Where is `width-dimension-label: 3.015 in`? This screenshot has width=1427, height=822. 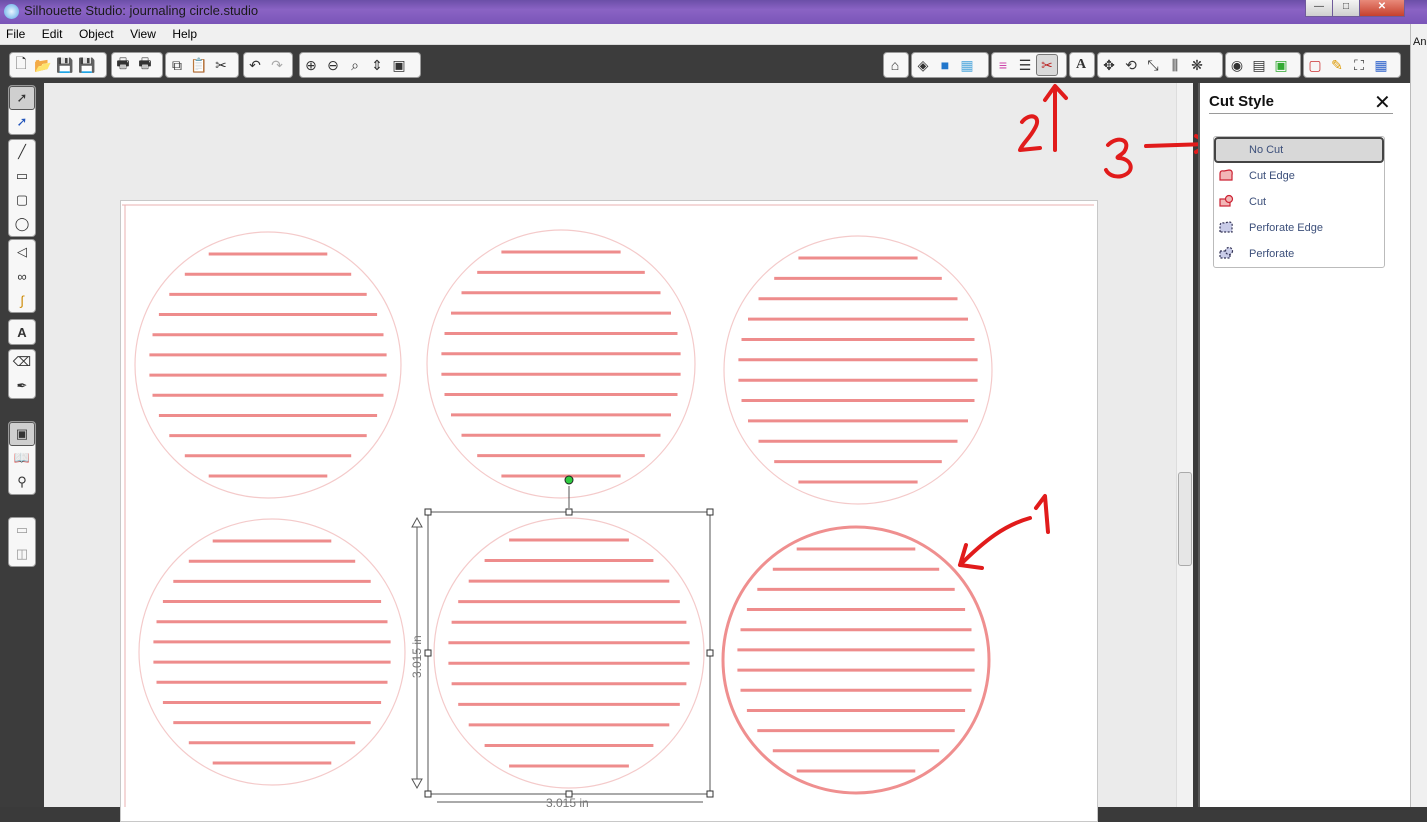
width-dimension-label: 3.015 in is located at coordinates (567, 801).